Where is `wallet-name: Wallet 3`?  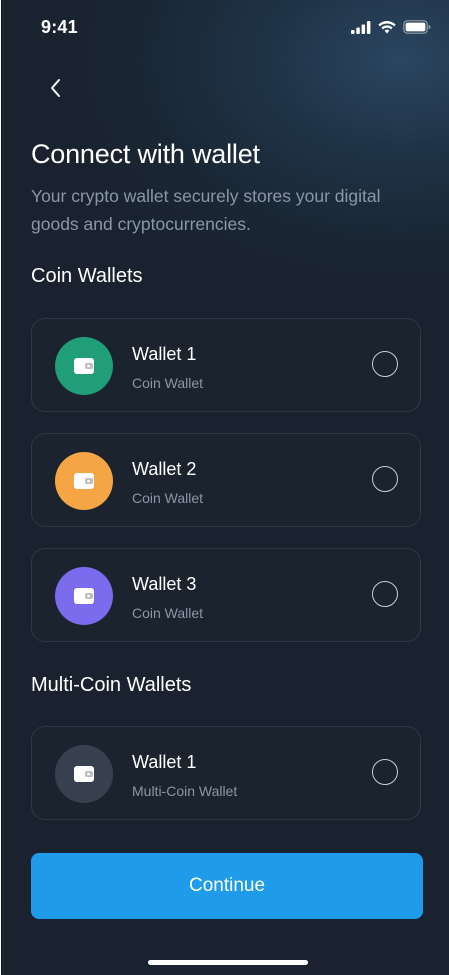
wallet-name: Wallet 3 is located at coordinates (164, 584).